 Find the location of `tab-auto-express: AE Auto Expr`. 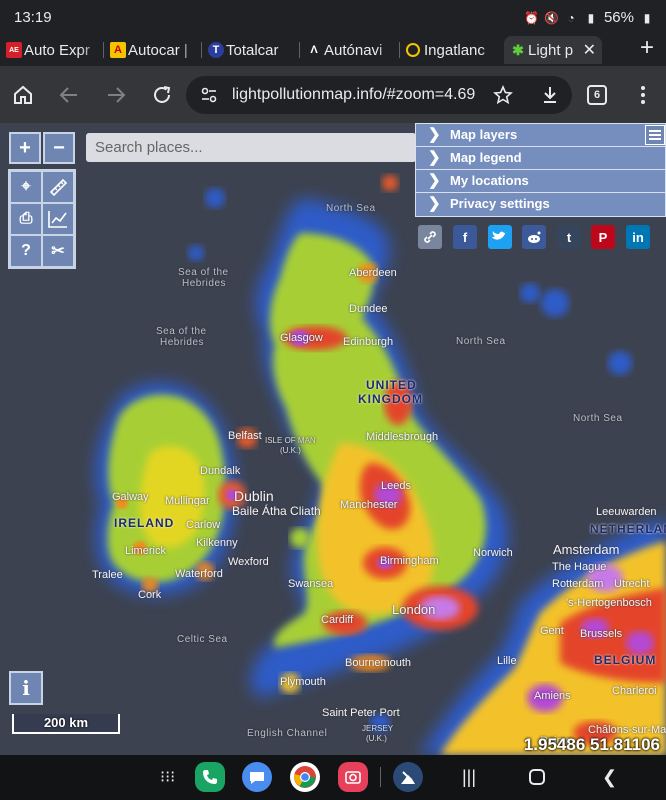

tab-auto-express: AE Auto Expr is located at coordinates (52, 50).